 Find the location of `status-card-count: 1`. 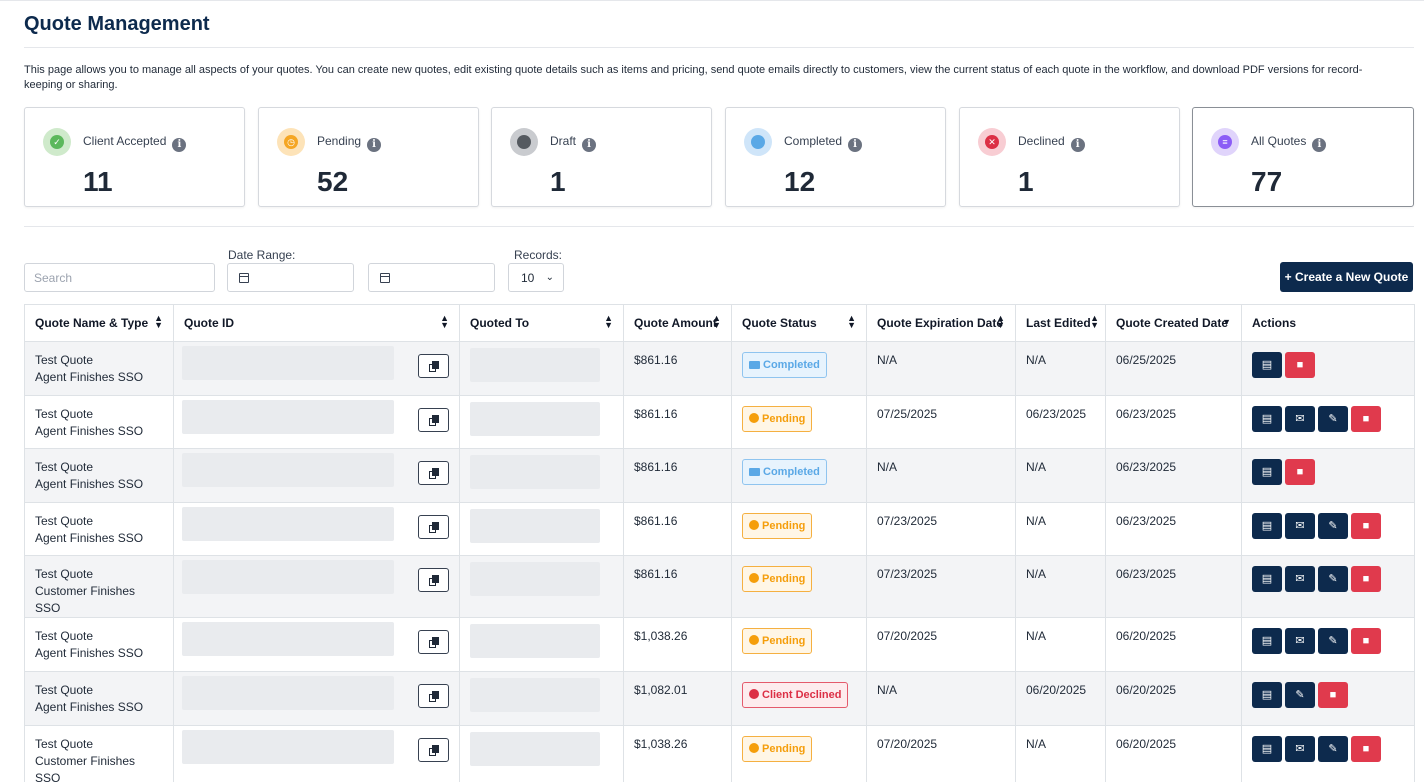

status-card-count: 1 is located at coordinates (1026, 181).